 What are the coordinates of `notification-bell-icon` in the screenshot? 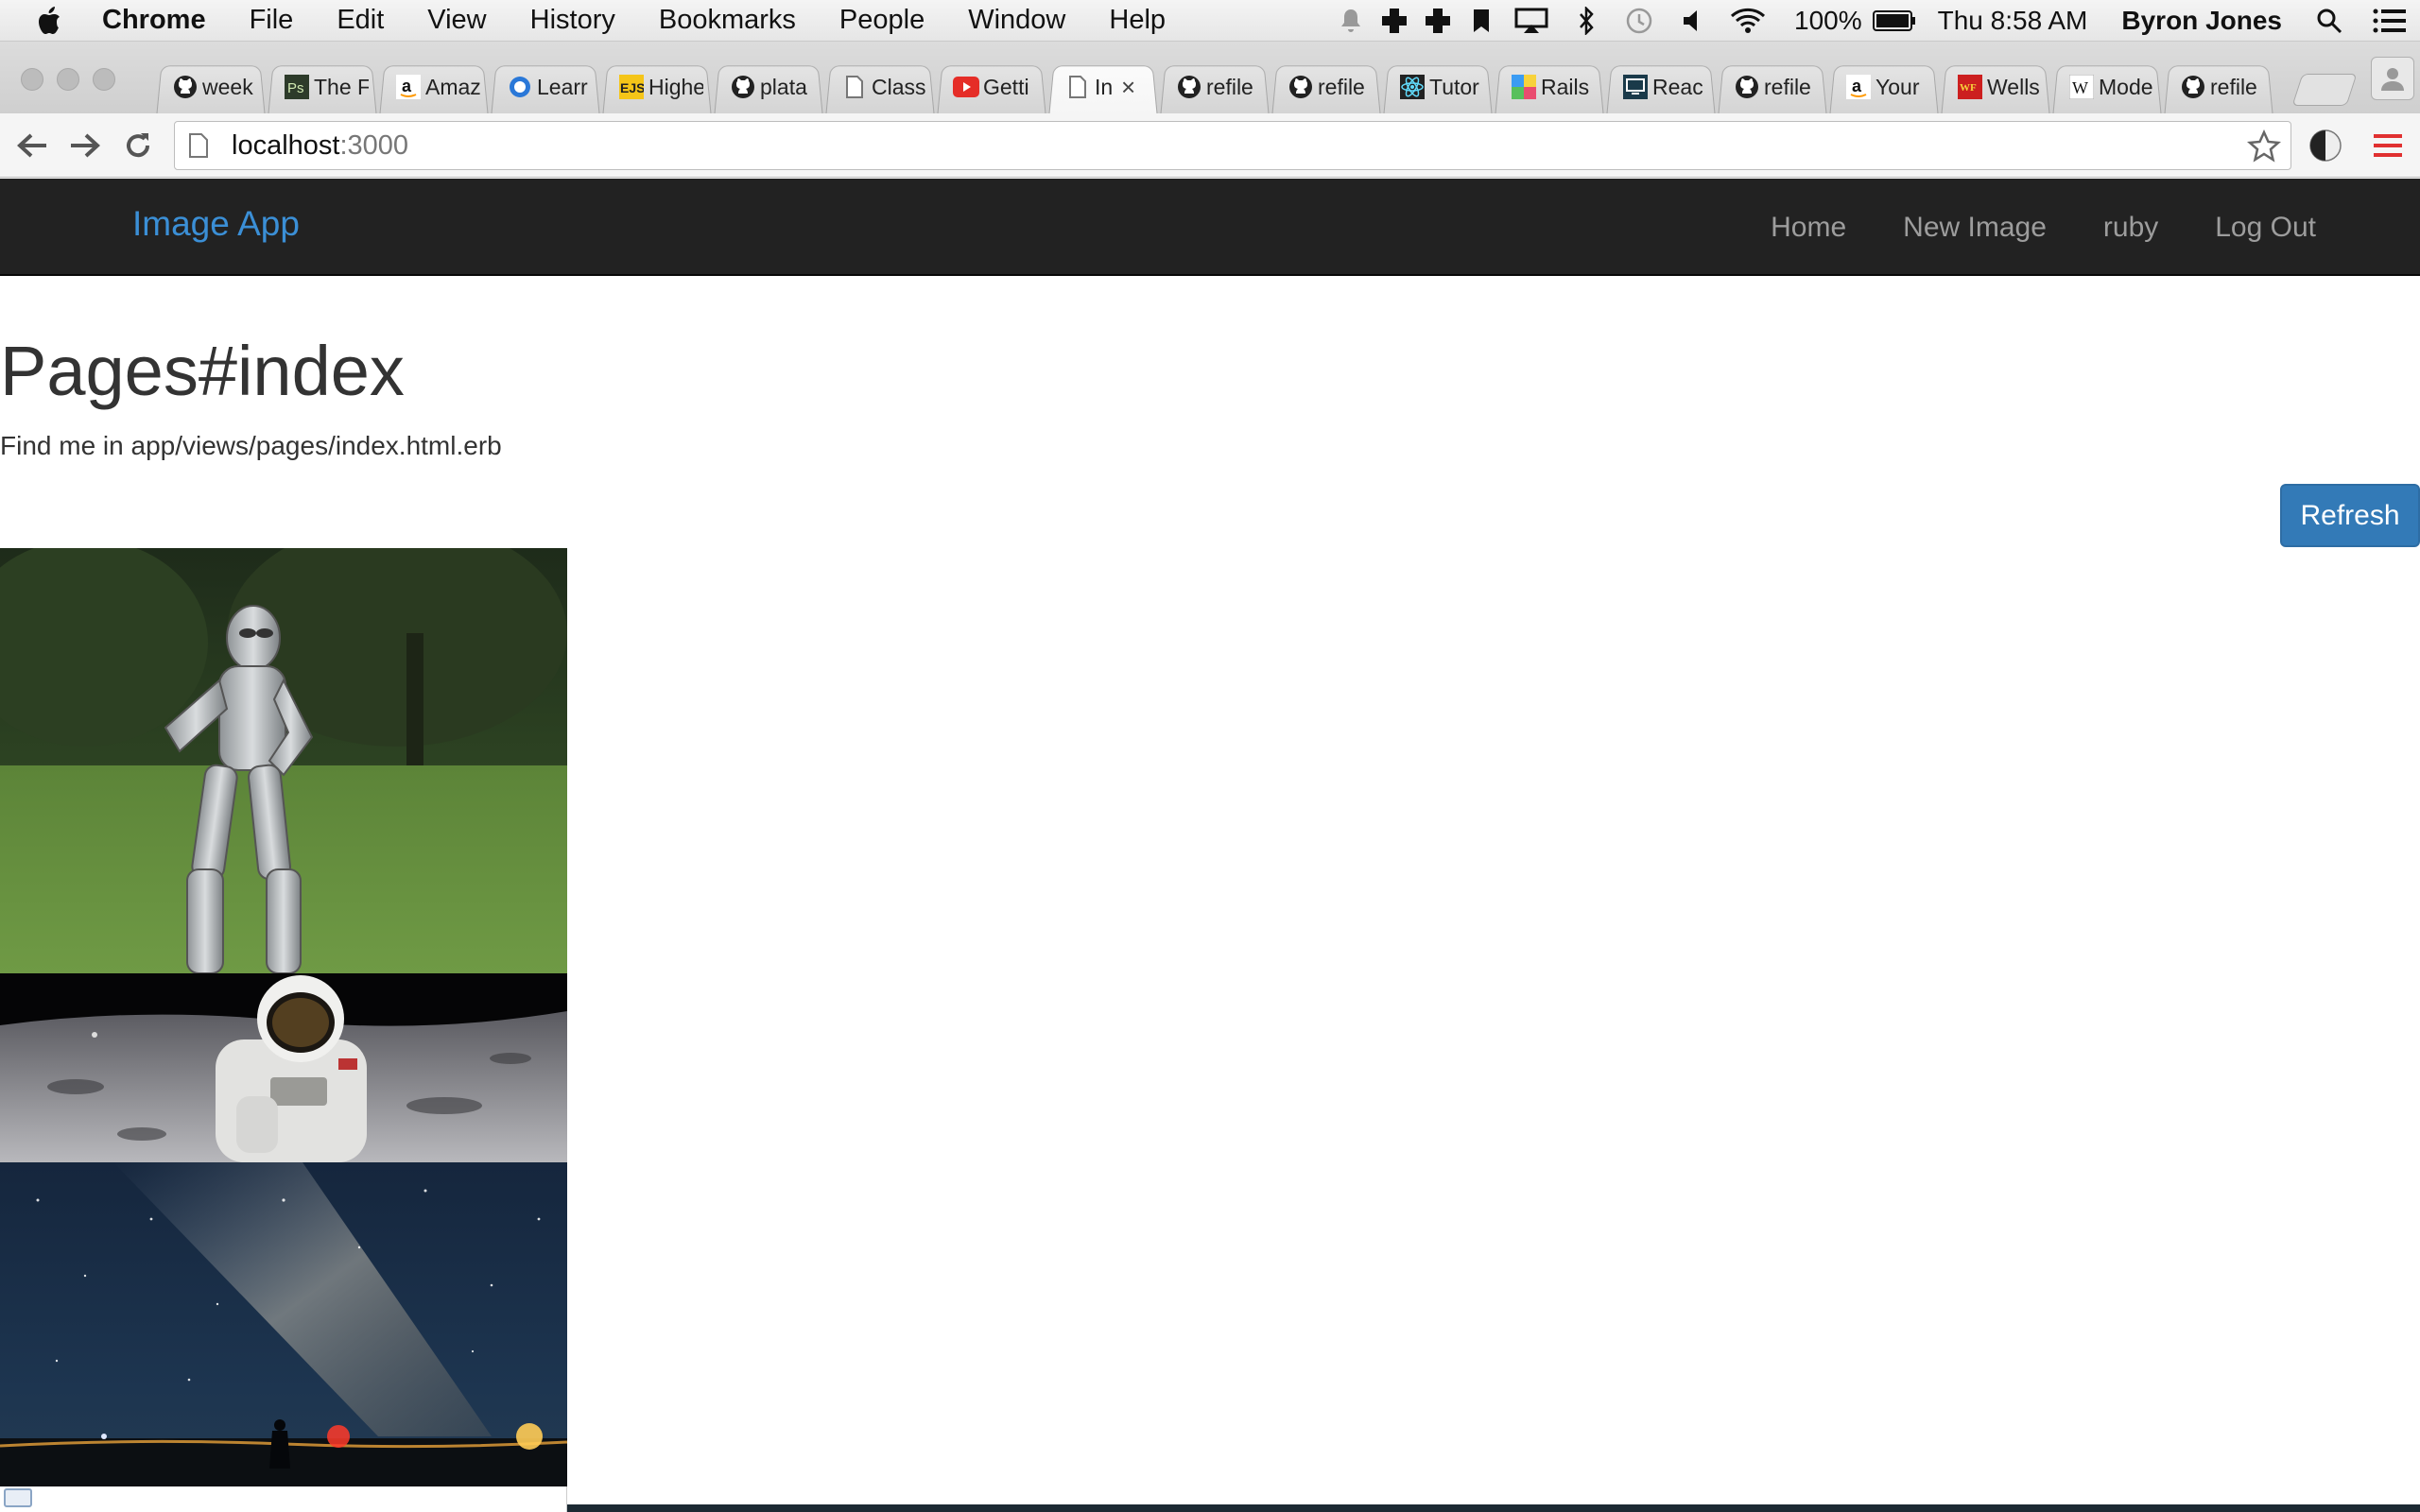 It's located at (1351, 21).